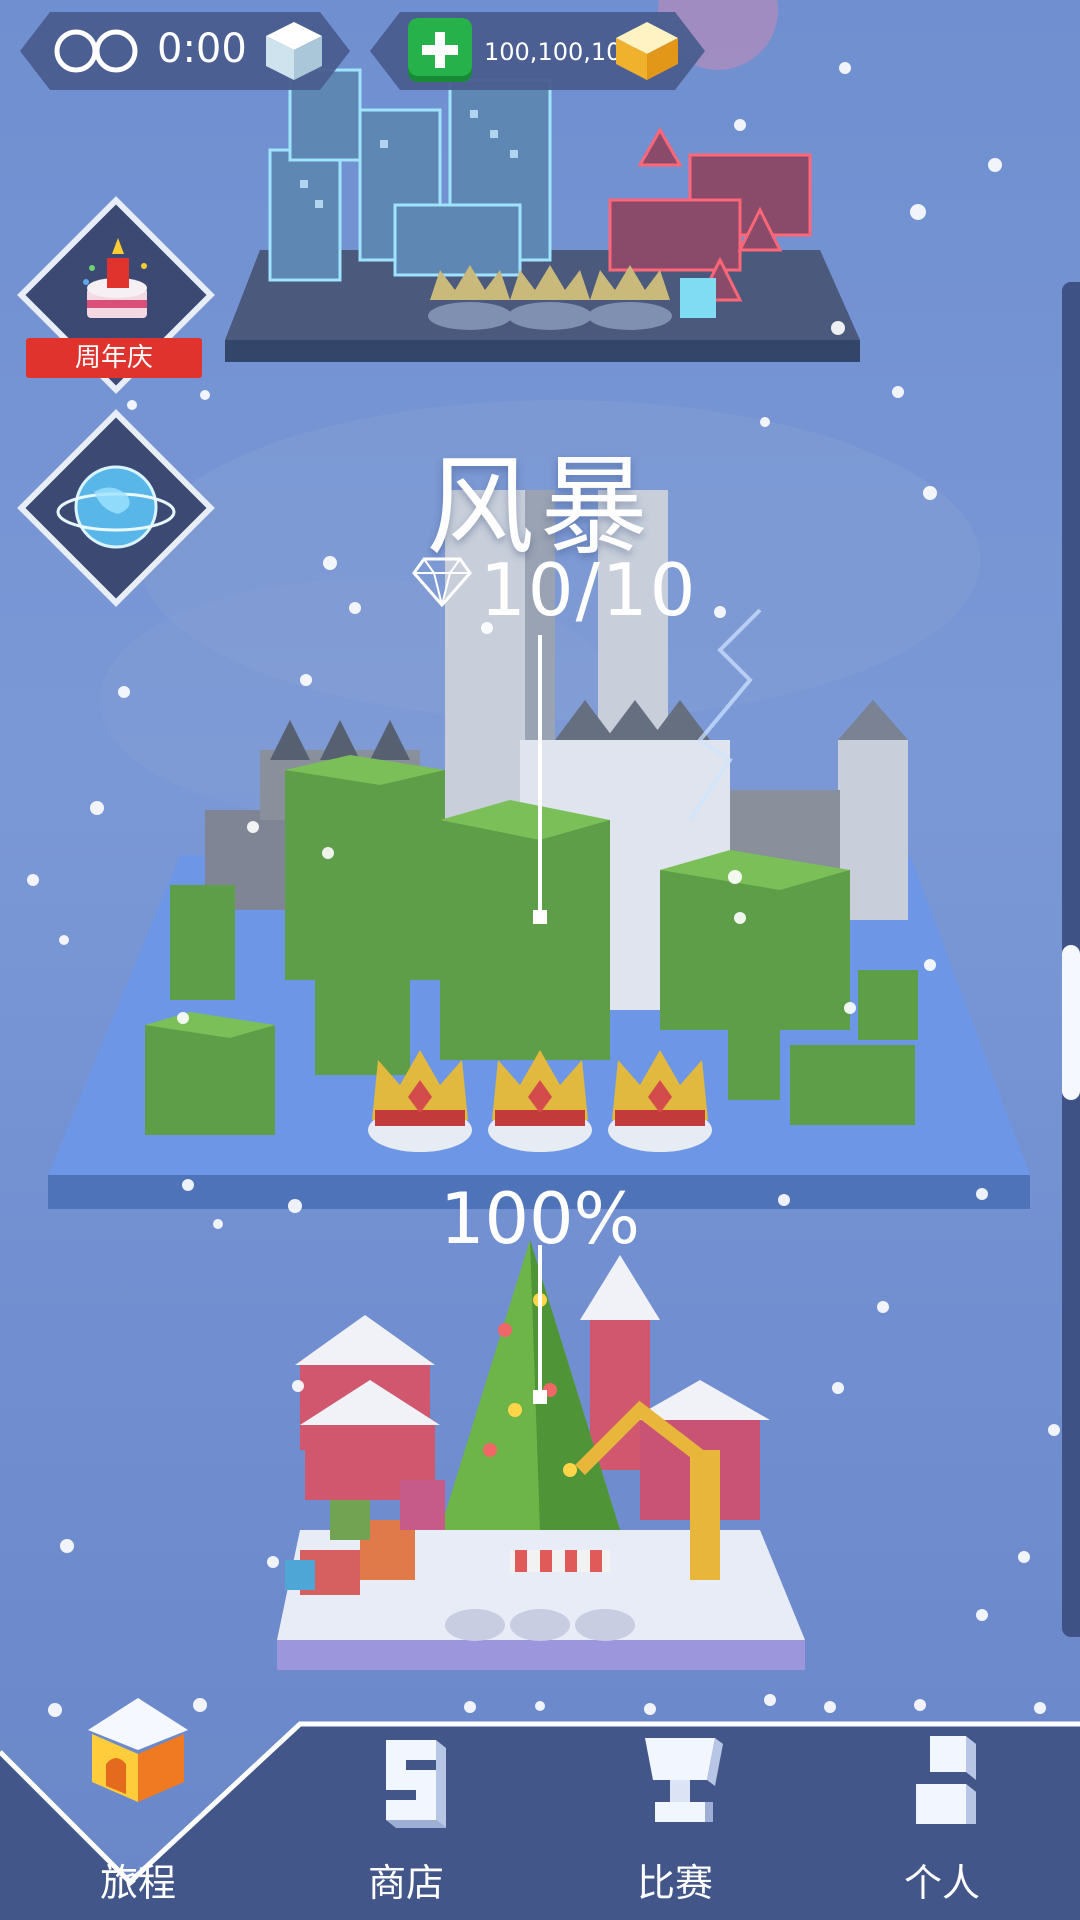 This screenshot has width=1080, height=1920. Describe the element at coordinates (540, 1219) in the screenshot. I see `completion-percent: 100%` at that location.